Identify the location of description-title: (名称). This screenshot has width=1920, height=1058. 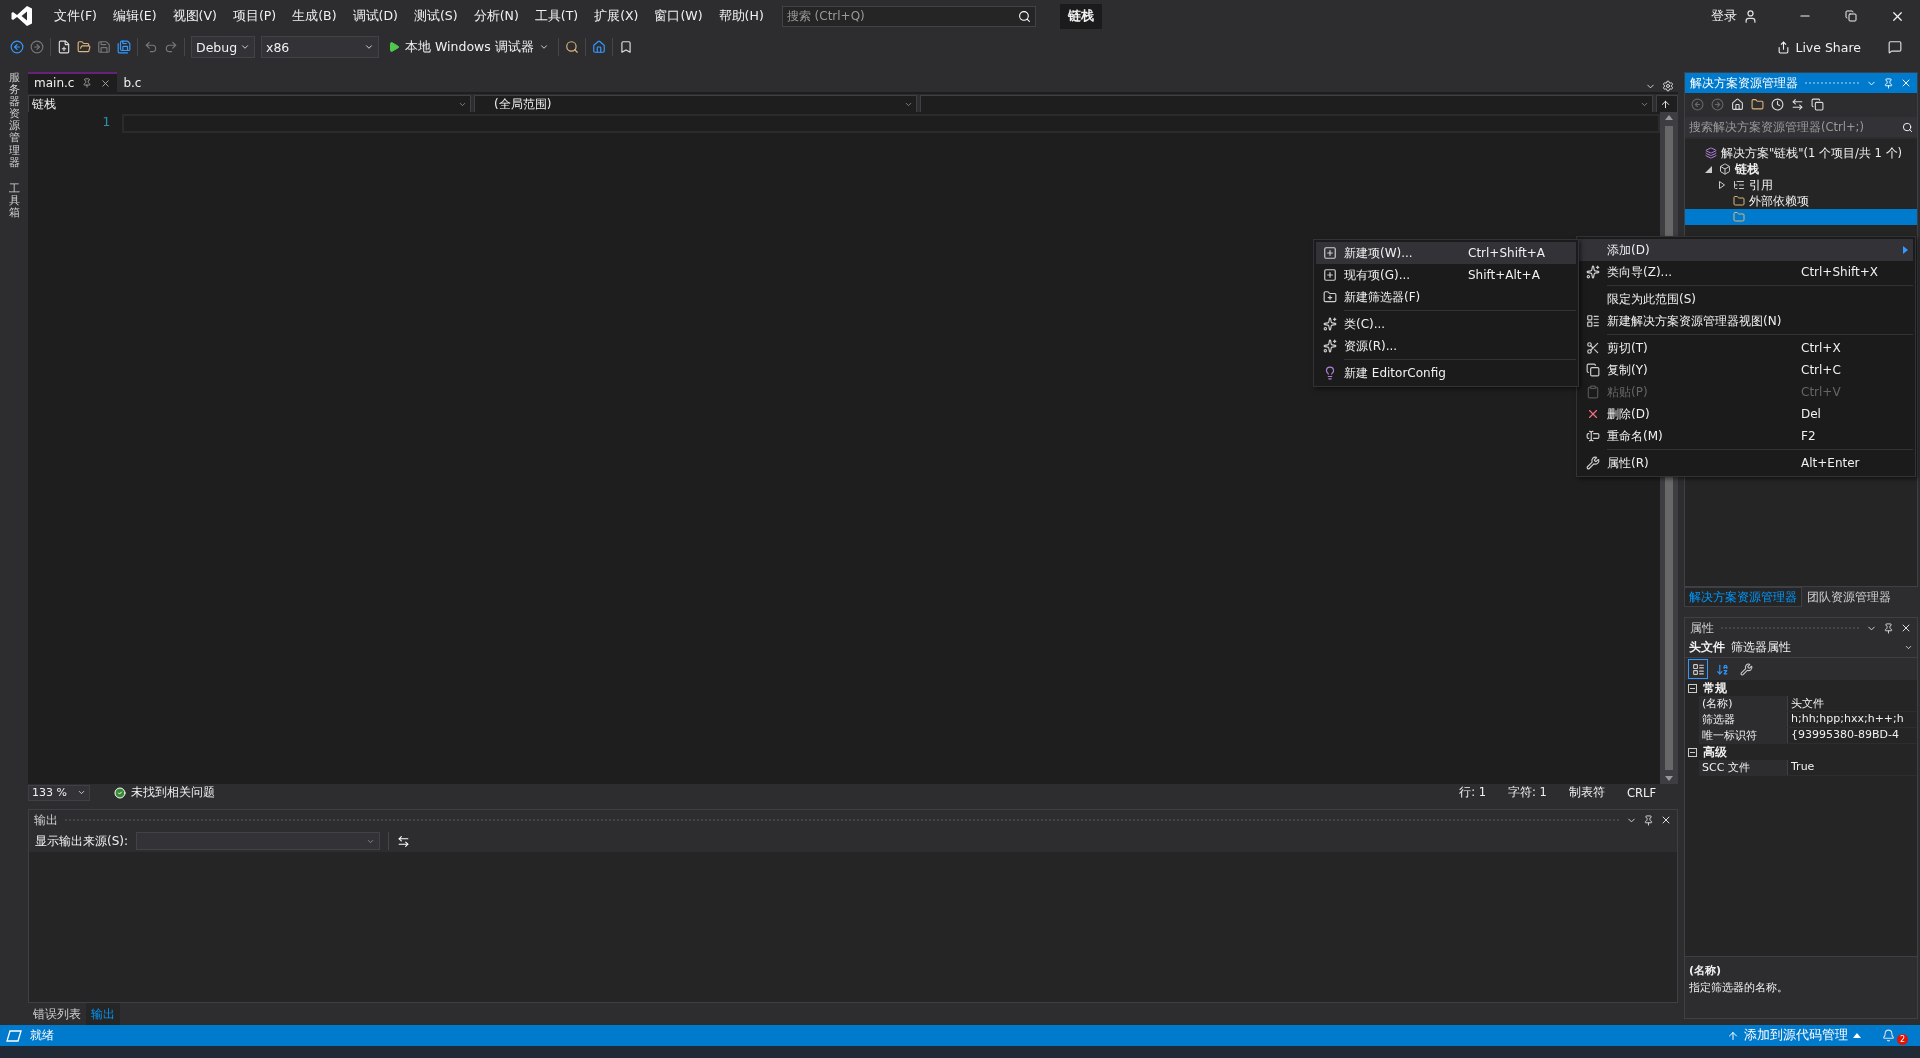
(1706, 970).